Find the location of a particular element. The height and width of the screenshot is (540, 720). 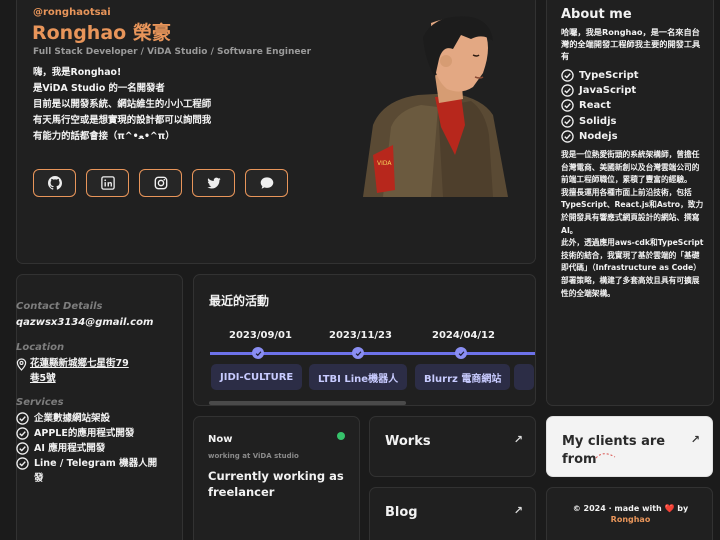

svg-text: VIDA is located at coordinates (384, 163).